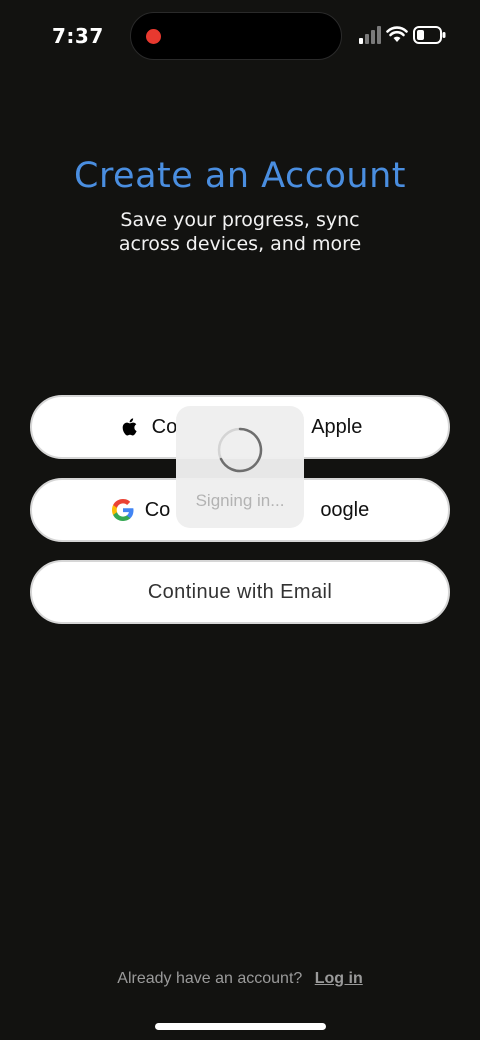 The width and height of the screenshot is (480, 1040). I want to click on login-prompt: Already have an account? Log in, so click(240, 979).